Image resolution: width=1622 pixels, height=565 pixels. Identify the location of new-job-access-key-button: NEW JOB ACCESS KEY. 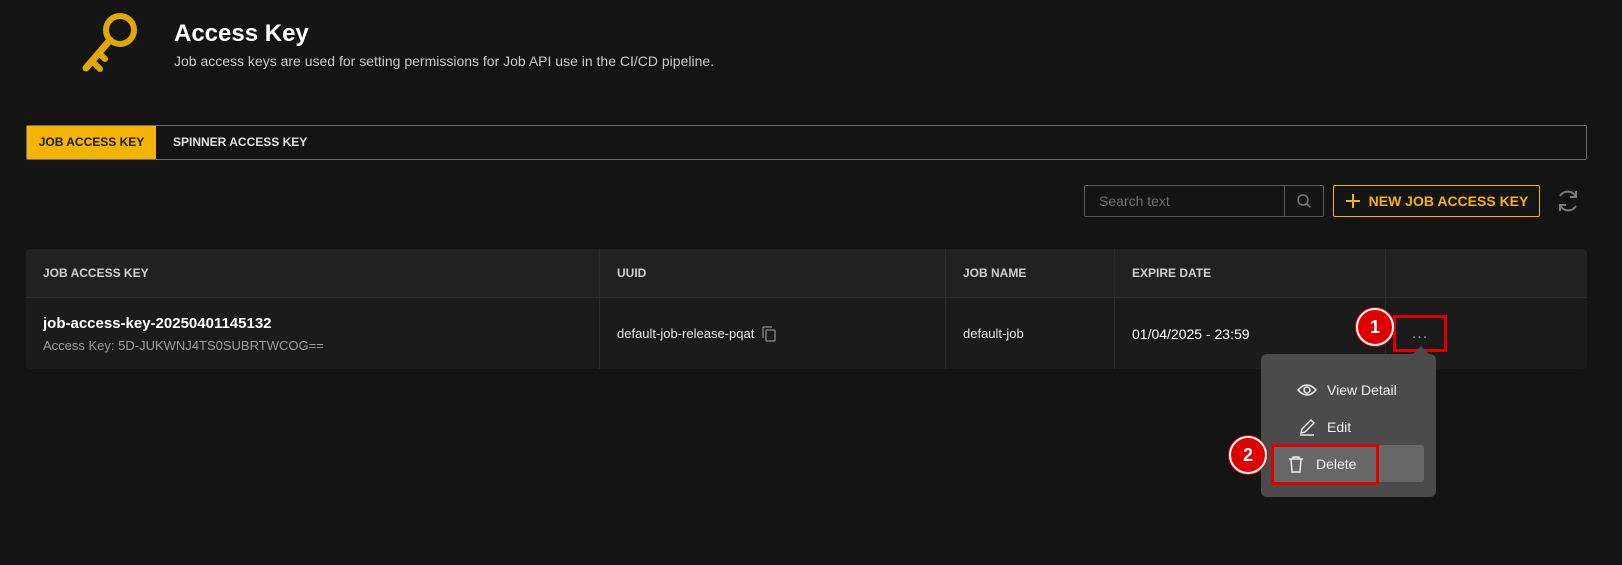
(1436, 201).